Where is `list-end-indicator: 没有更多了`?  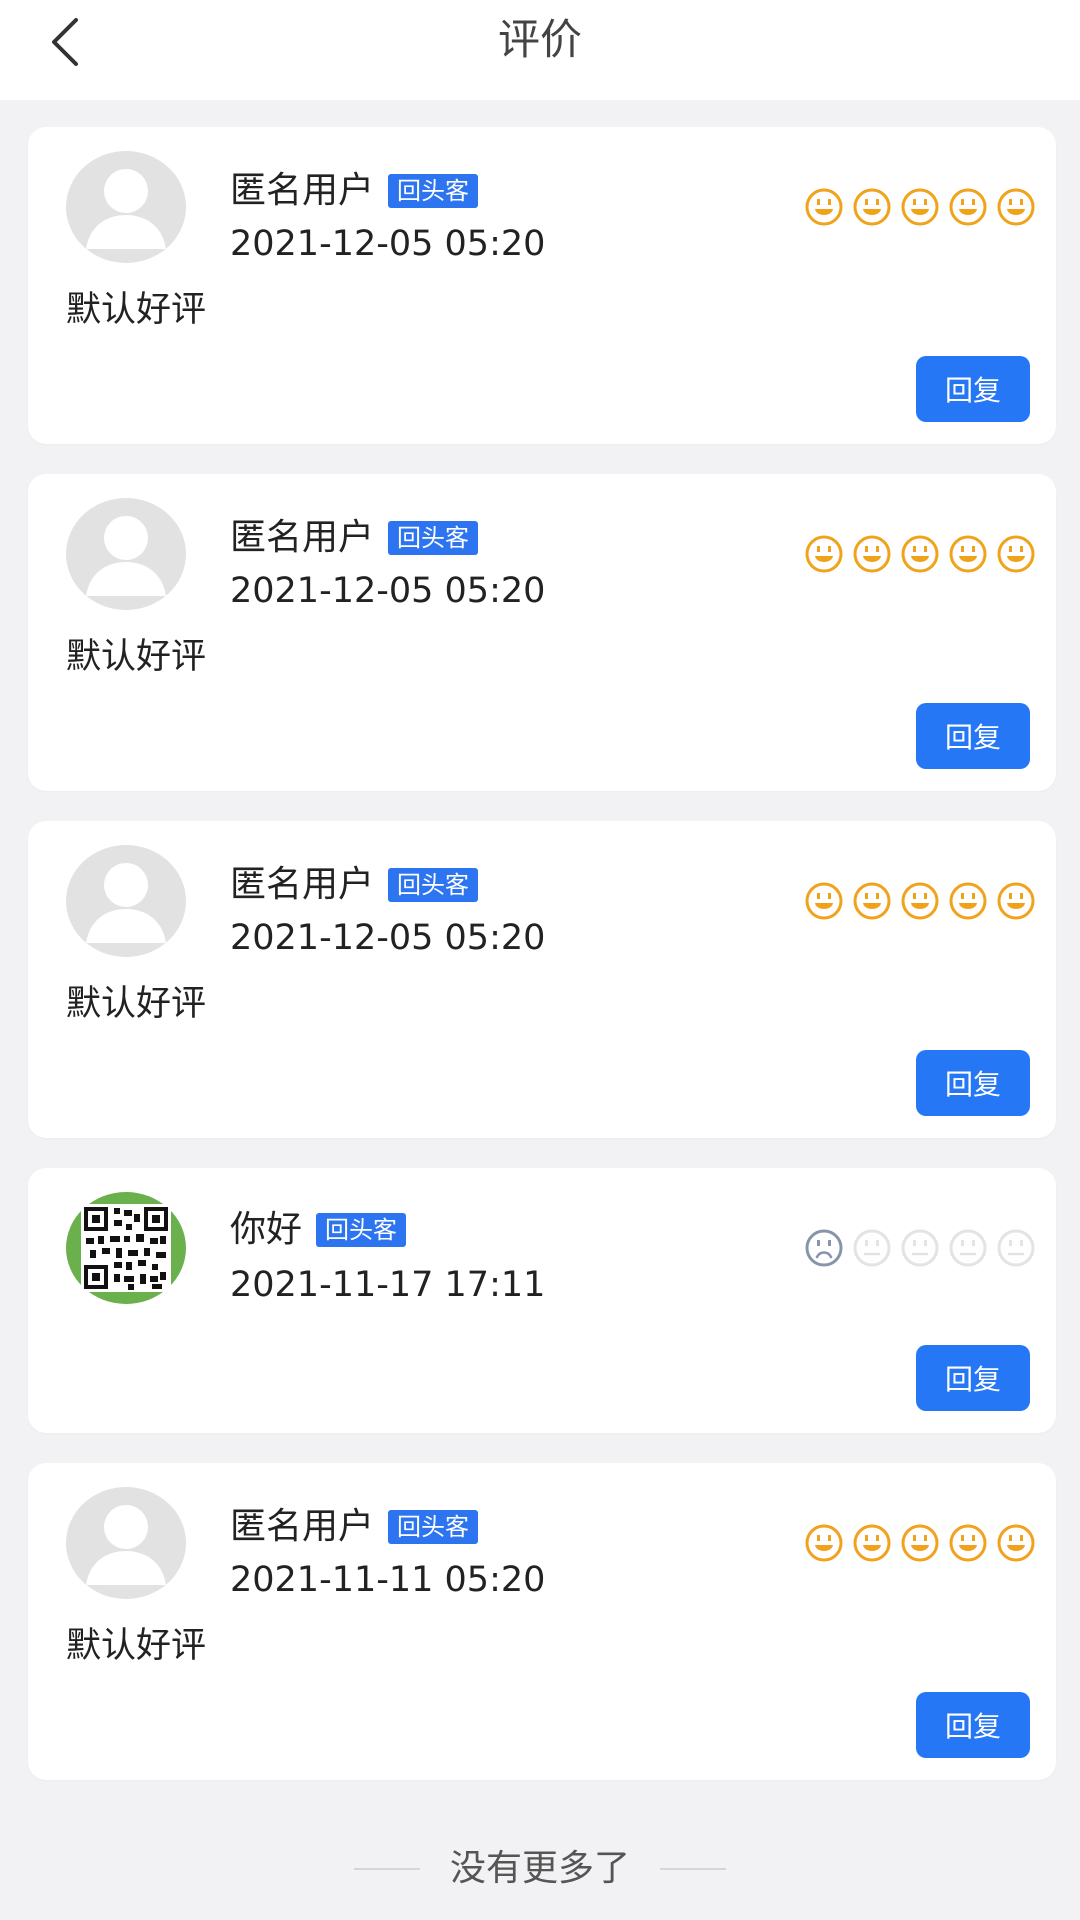 list-end-indicator: 没有更多了 is located at coordinates (540, 1869).